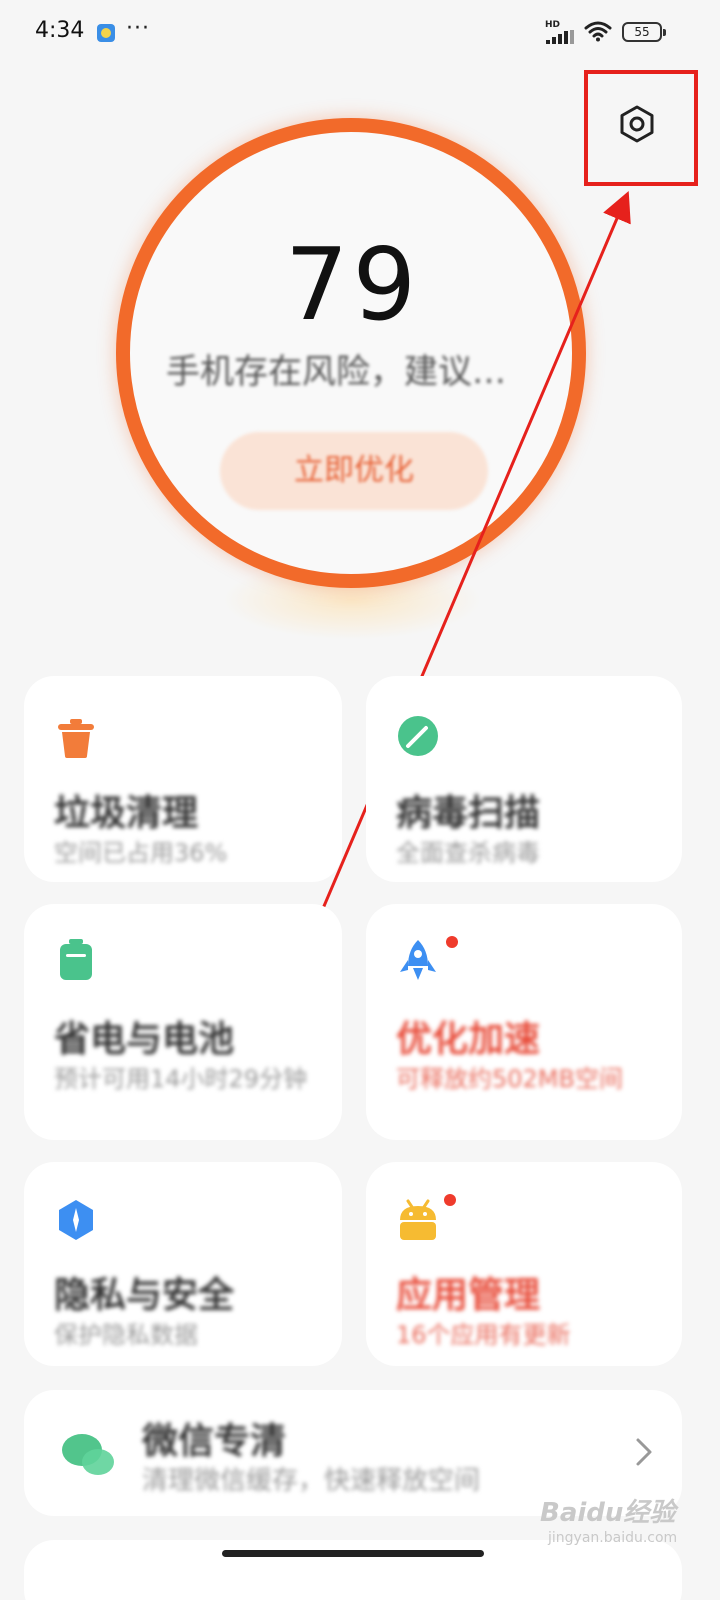 Image resolution: width=720 pixels, height=1600 pixels. Describe the element at coordinates (144, 1039) in the screenshot. I see `card-title: 省电与电池` at that location.